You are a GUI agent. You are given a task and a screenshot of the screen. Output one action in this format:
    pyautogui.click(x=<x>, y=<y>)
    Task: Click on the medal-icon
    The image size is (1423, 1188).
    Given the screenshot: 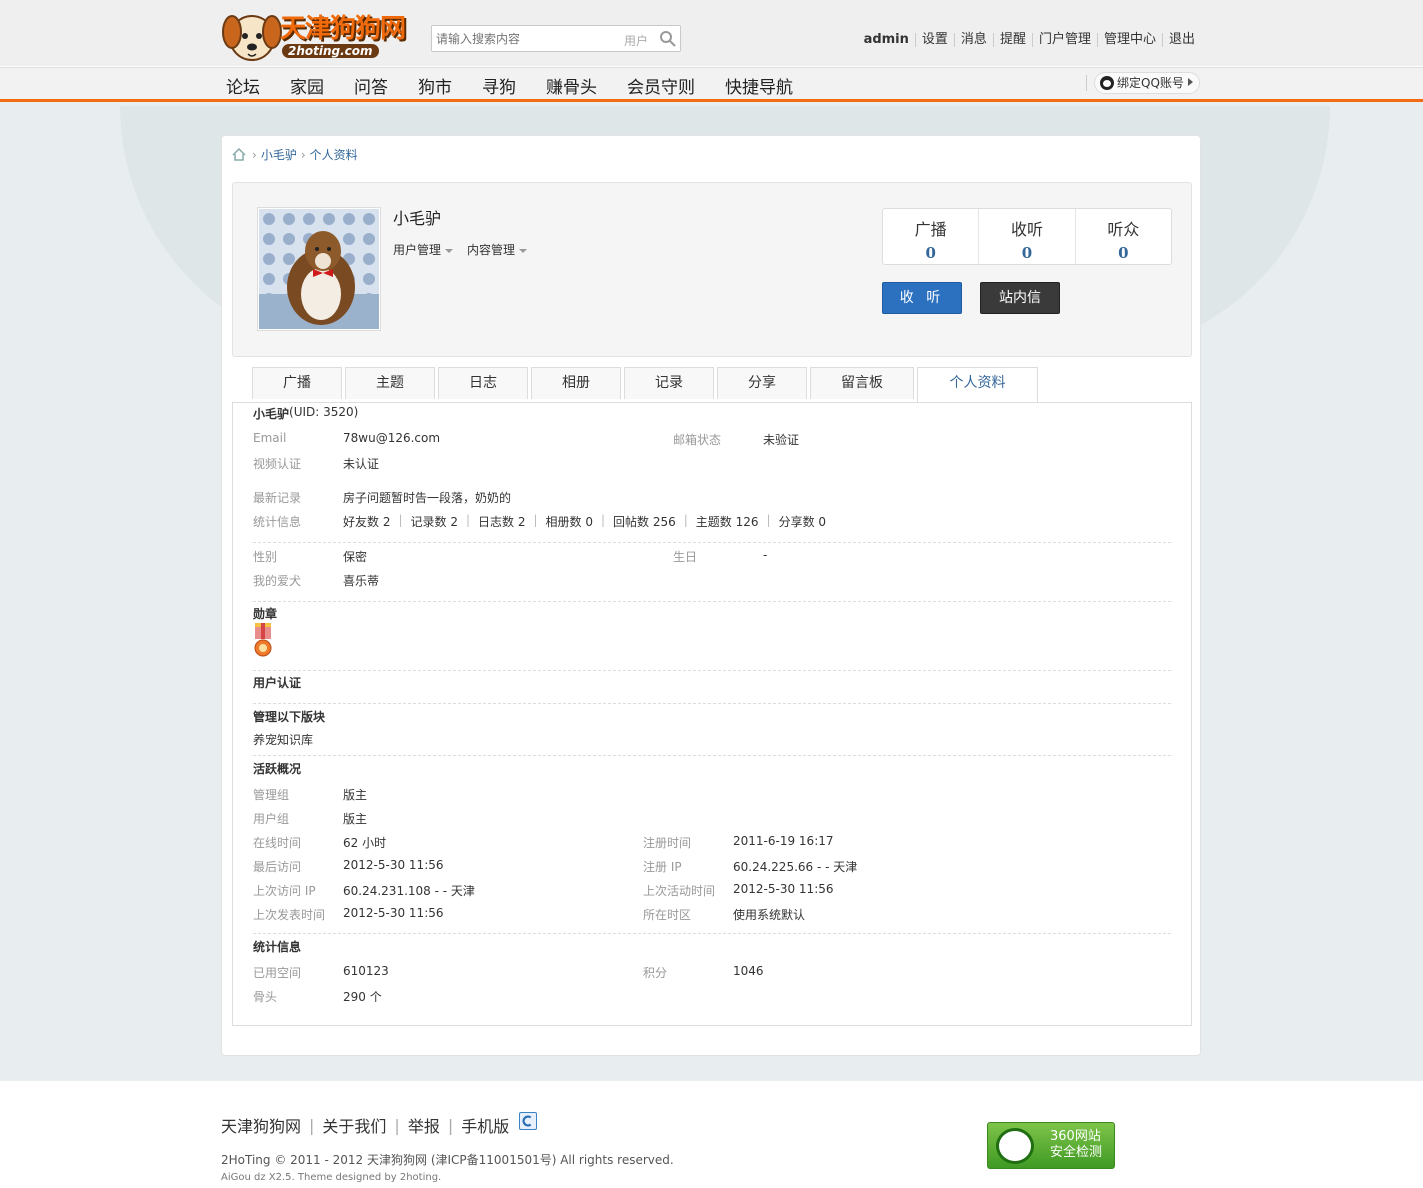 What is the action you would take?
    pyautogui.click(x=263, y=640)
    